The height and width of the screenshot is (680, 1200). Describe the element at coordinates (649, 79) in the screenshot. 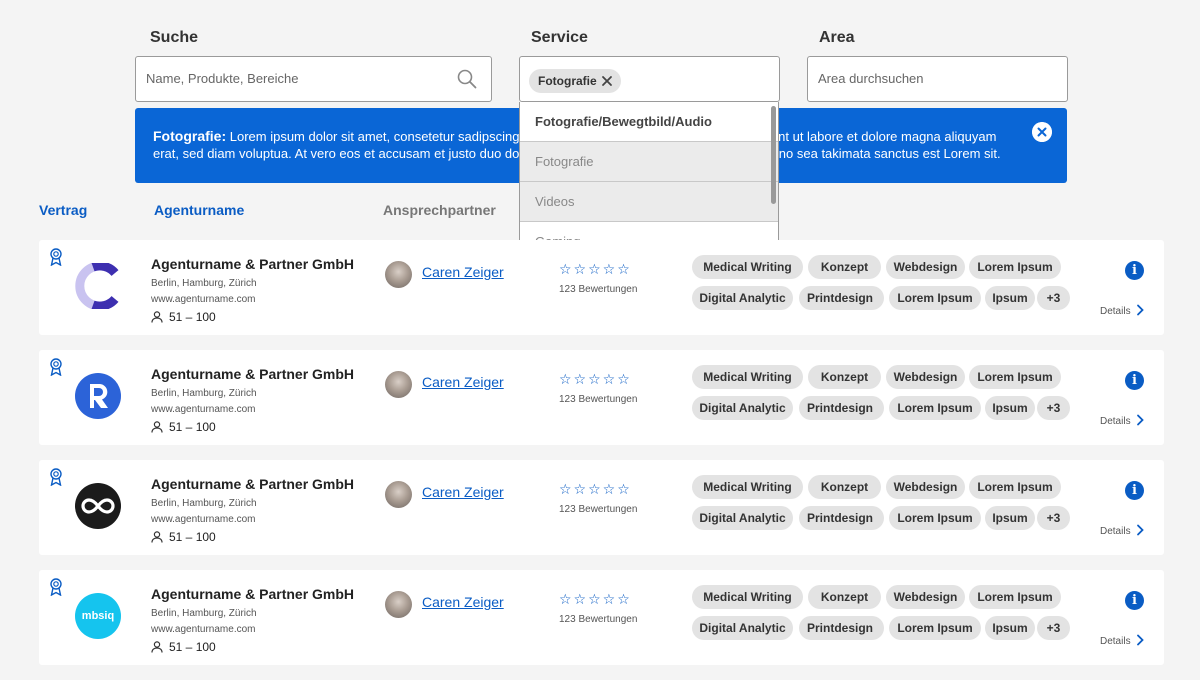

I see `service-select: Fotografie` at that location.